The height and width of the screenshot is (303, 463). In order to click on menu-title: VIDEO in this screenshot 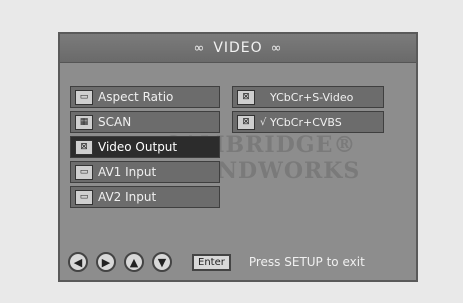, I will do `click(238, 48)`.